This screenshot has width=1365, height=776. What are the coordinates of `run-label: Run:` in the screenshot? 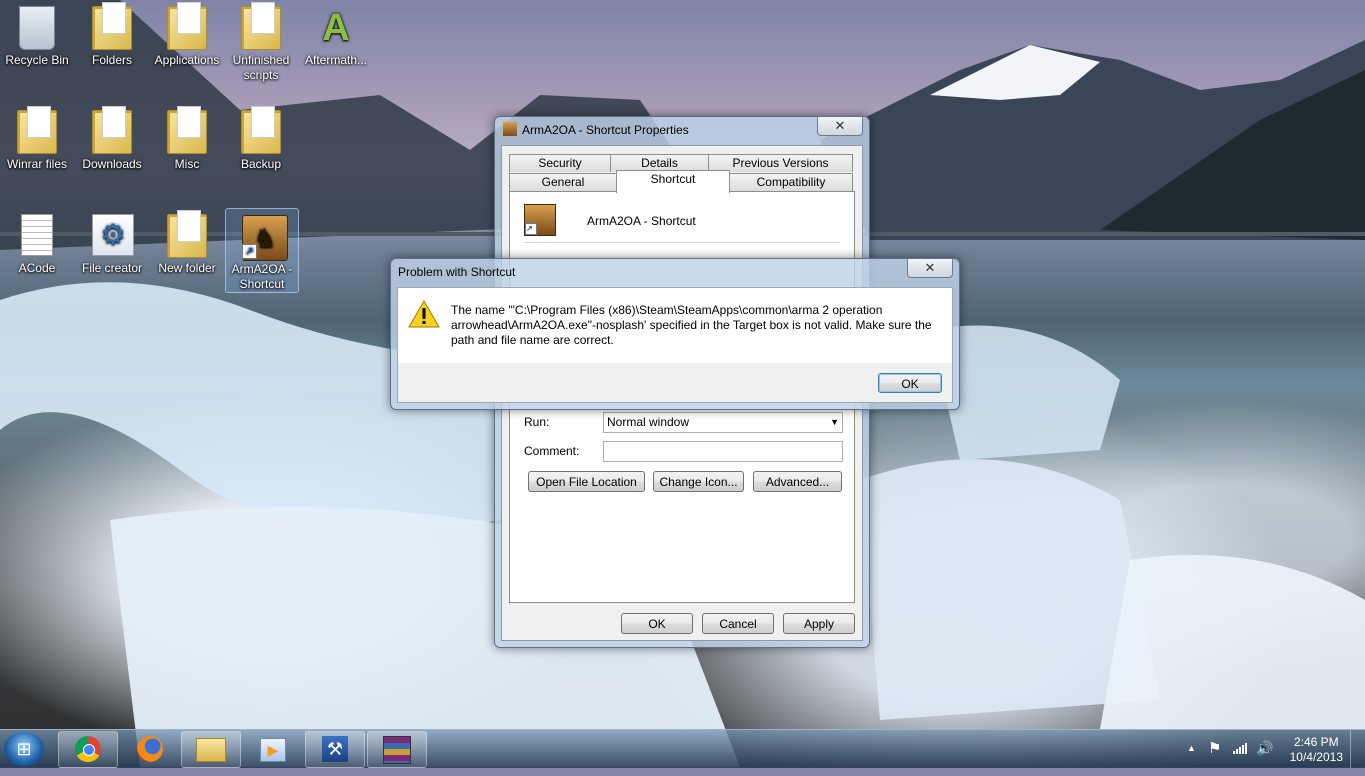 It's located at (537, 422).